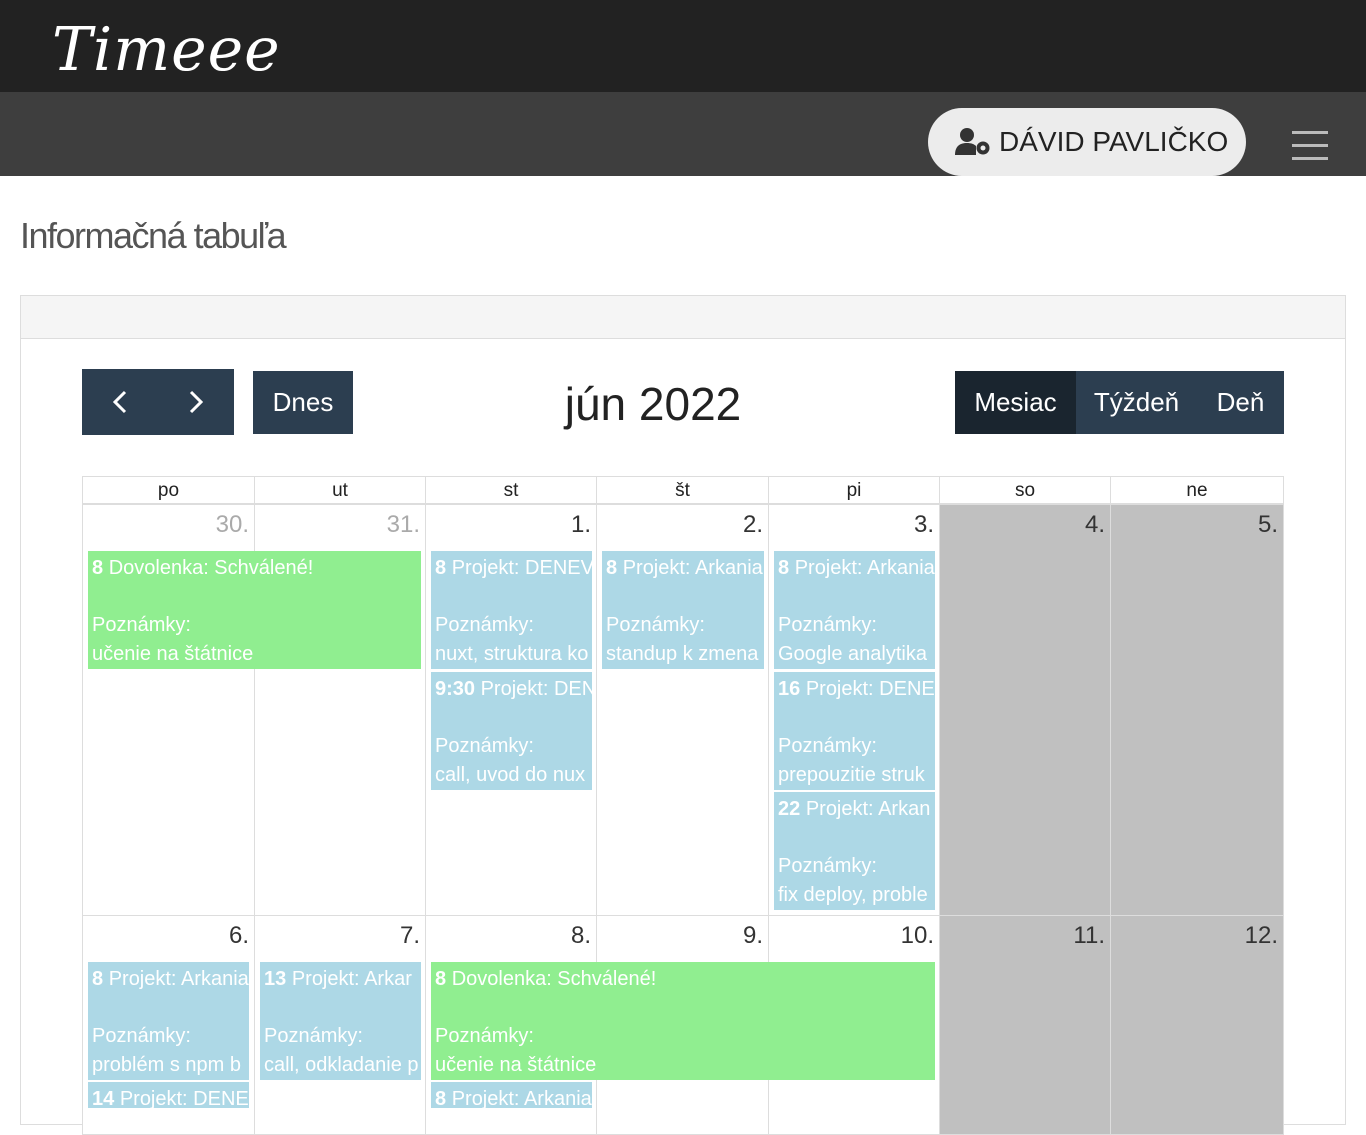 The width and height of the screenshot is (1366, 1135). What do you see at coordinates (232, 524) in the screenshot?
I see `day-number: 30.` at bounding box center [232, 524].